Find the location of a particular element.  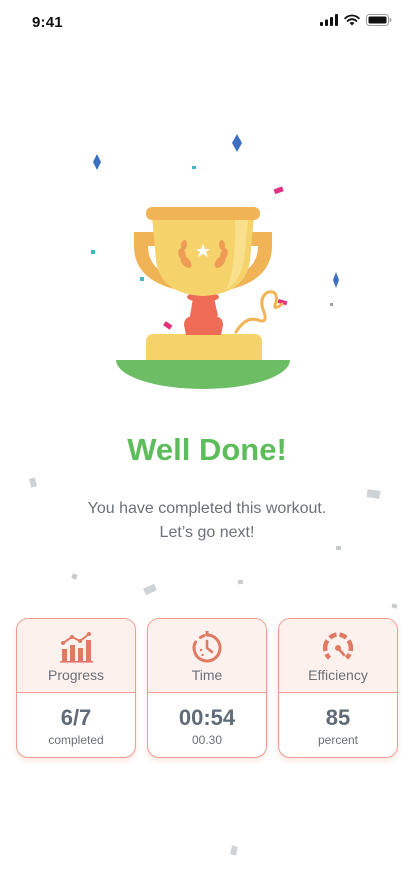

card-unit: 00.30 is located at coordinates (207, 740).